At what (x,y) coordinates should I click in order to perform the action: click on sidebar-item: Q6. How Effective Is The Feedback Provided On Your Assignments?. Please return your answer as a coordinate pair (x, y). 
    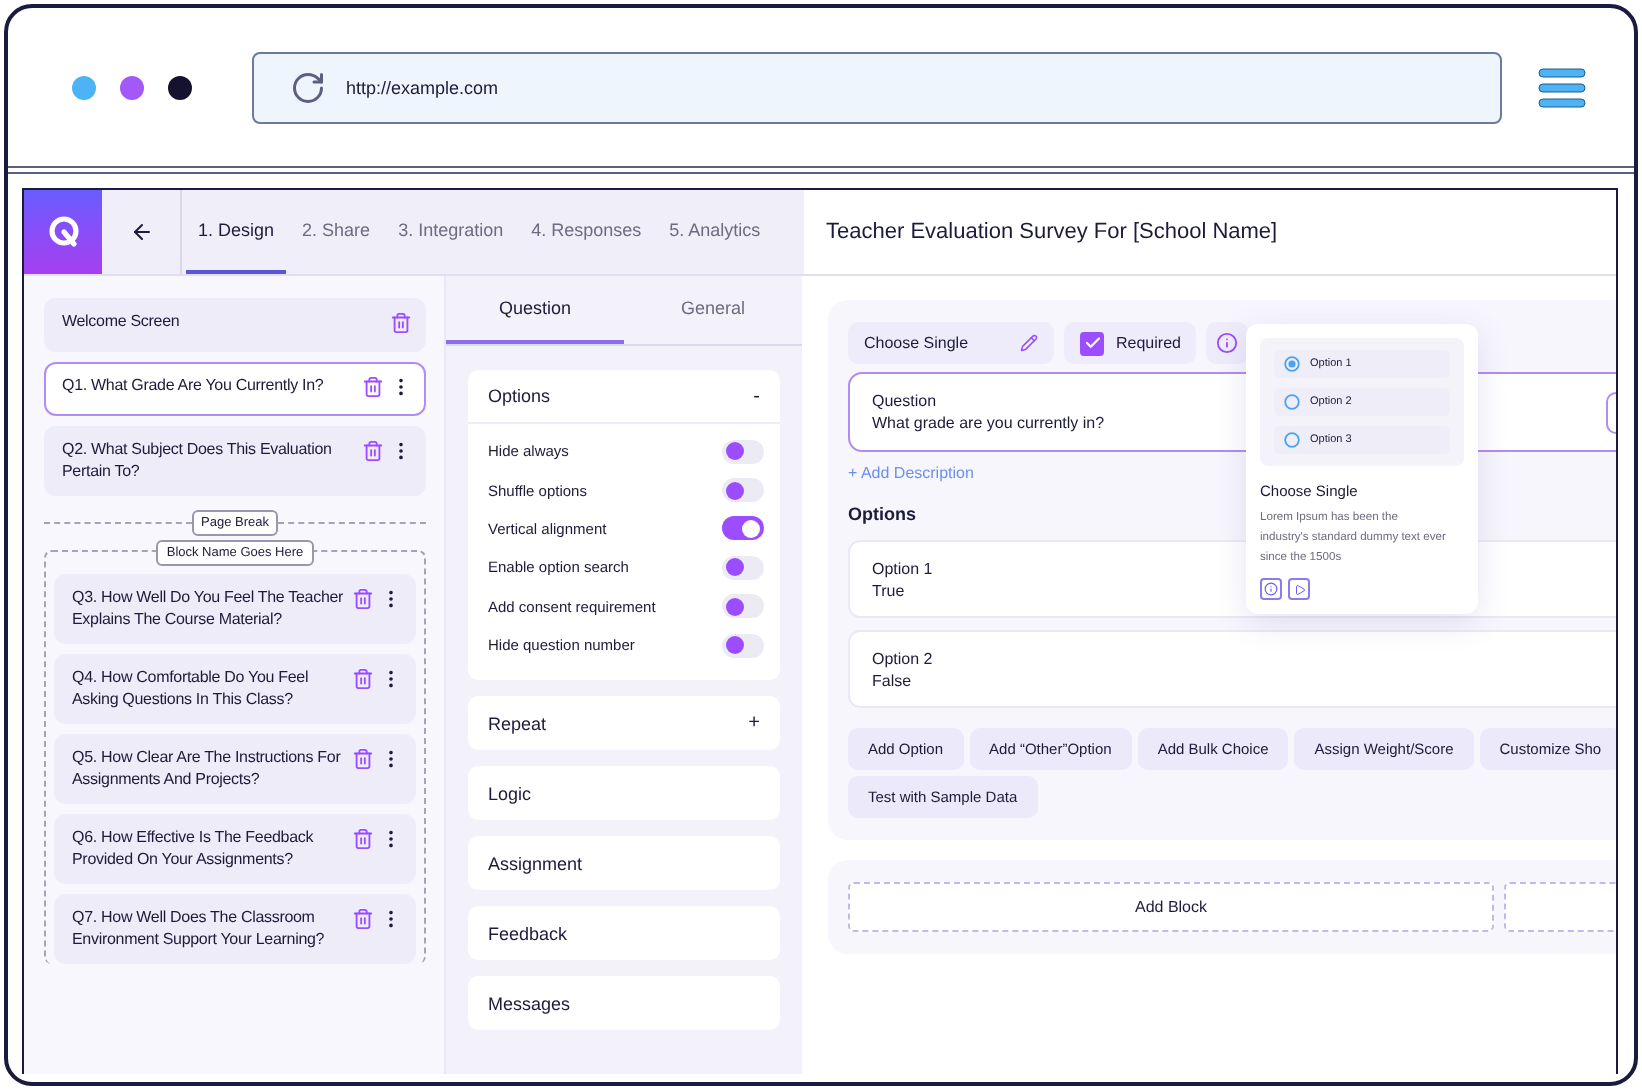
    Looking at the image, I should click on (235, 849).